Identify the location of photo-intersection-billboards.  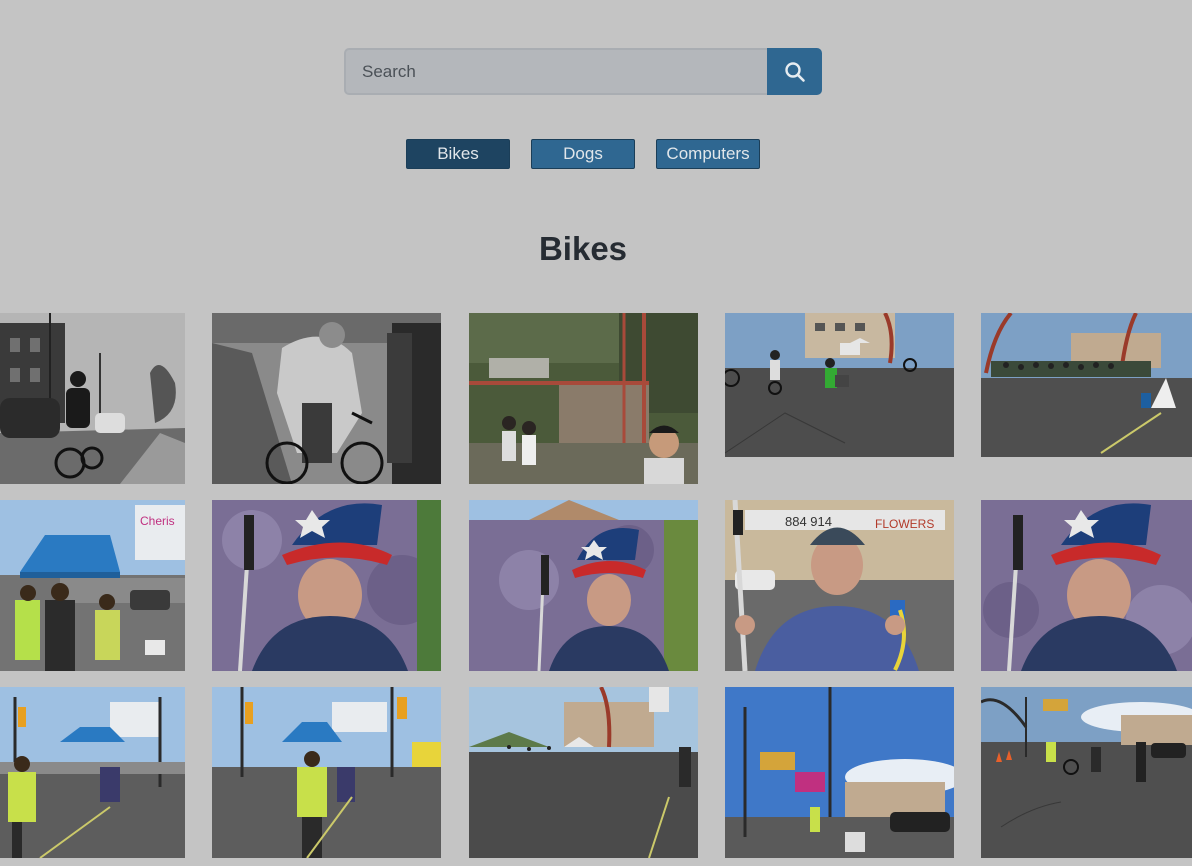
(839, 772).